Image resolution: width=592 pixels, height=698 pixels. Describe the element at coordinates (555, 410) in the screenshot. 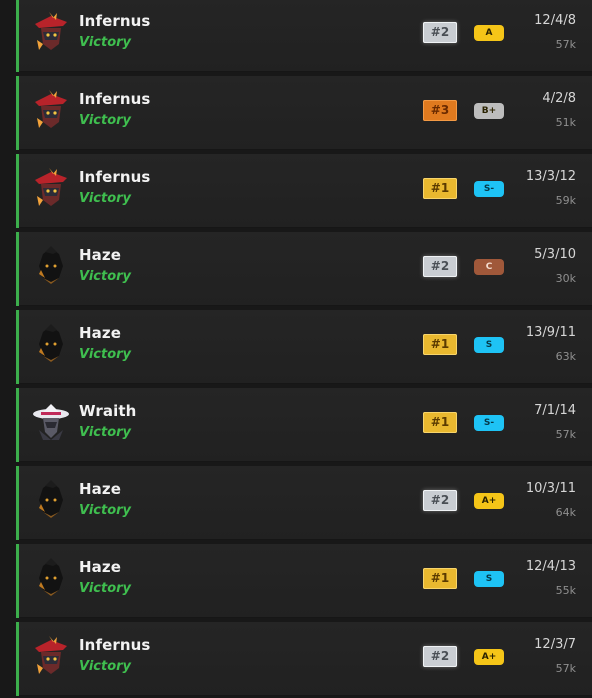

I see `kda-text: 7/1/14` at that location.